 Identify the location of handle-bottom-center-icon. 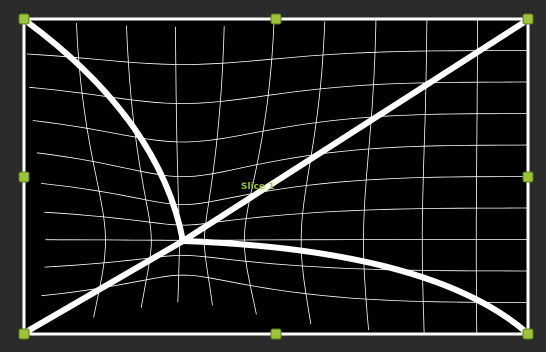
(276, 334).